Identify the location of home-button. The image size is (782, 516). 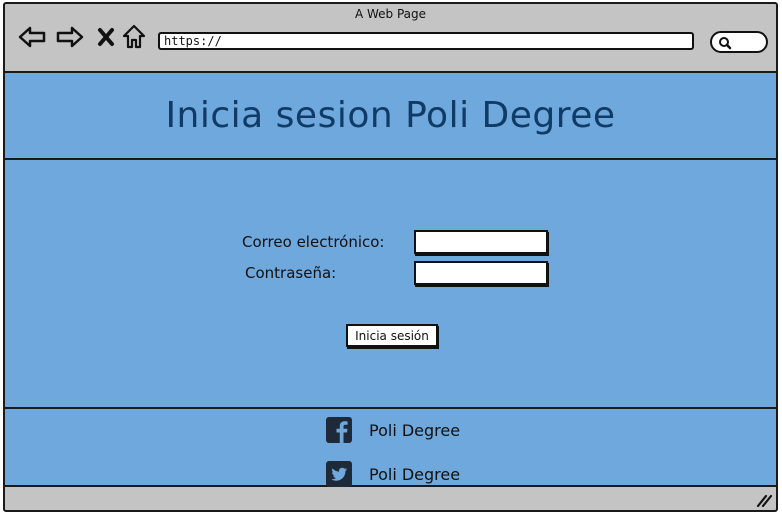
(134, 37).